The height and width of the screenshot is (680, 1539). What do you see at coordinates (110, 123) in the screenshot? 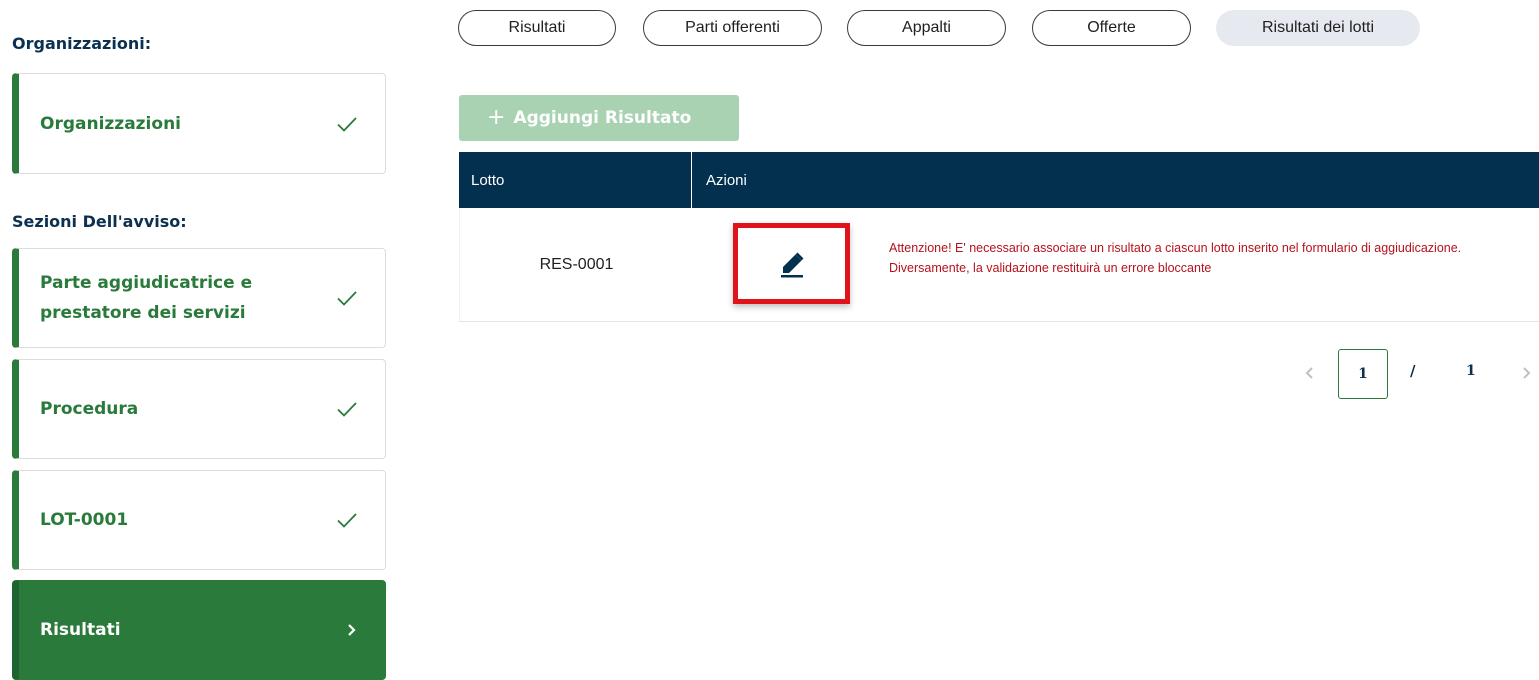
I see `sidebar-item-label: Organizzazioni` at bounding box center [110, 123].